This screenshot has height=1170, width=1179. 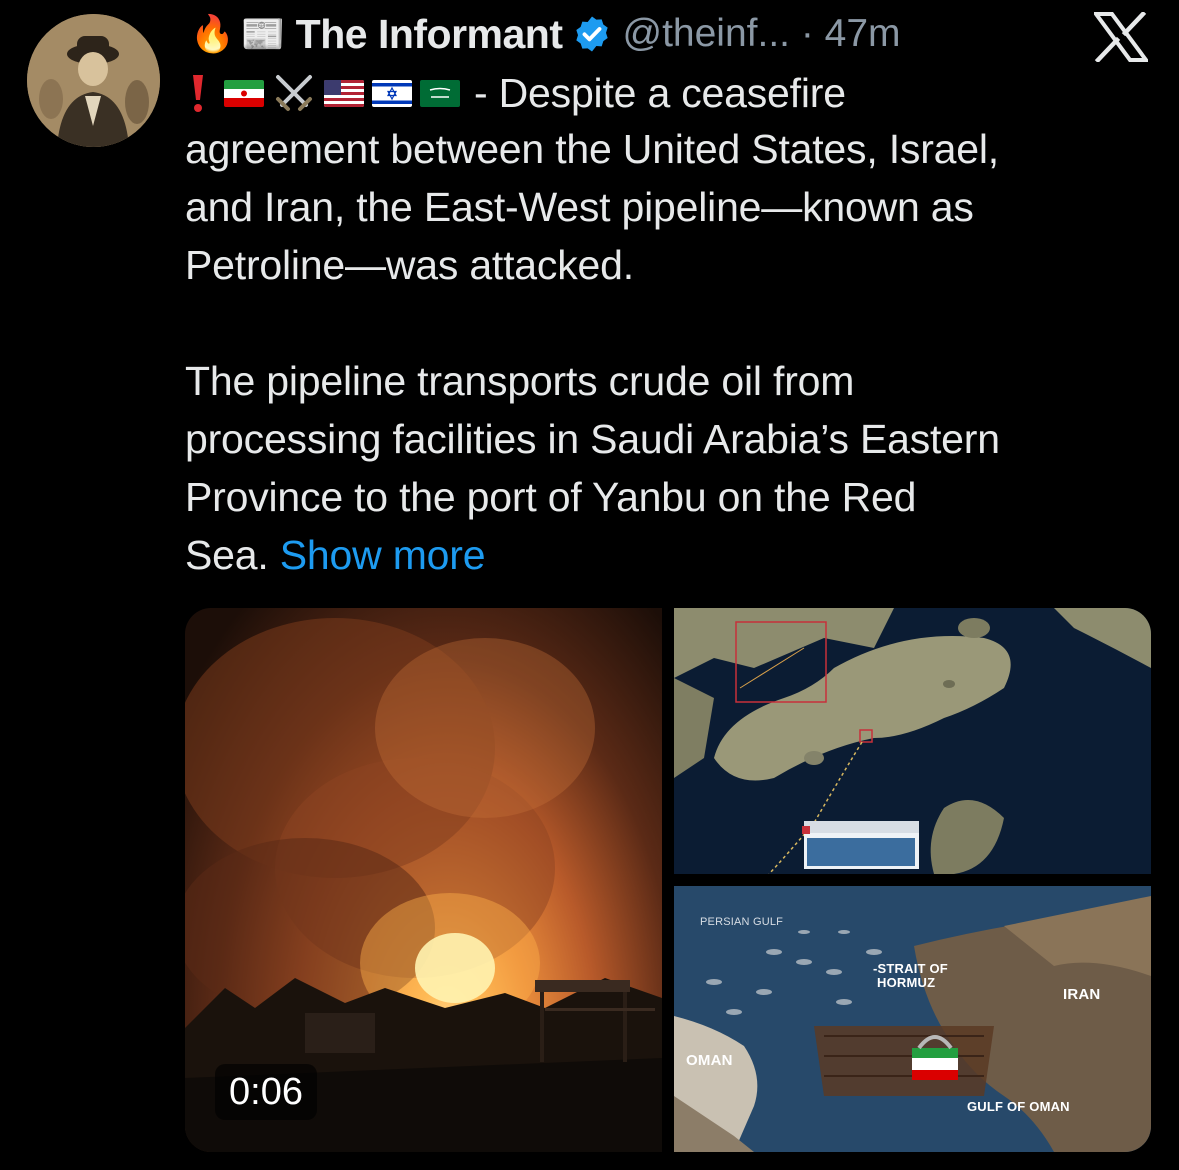 I want to click on show-more-link: Show more, so click(x=383, y=555).